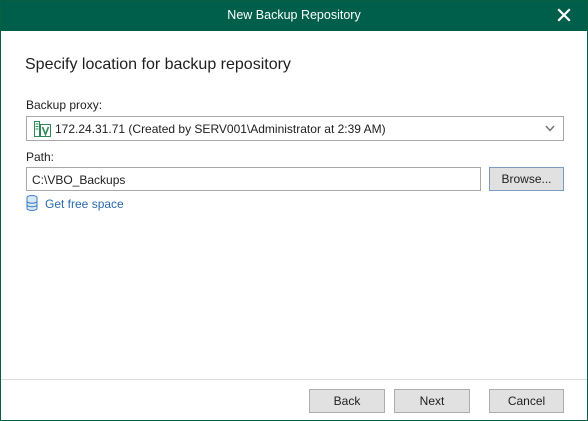 The image size is (588, 421). What do you see at coordinates (40, 157) in the screenshot?
I see `path-label: Path:` at bounding box center [40, 157].